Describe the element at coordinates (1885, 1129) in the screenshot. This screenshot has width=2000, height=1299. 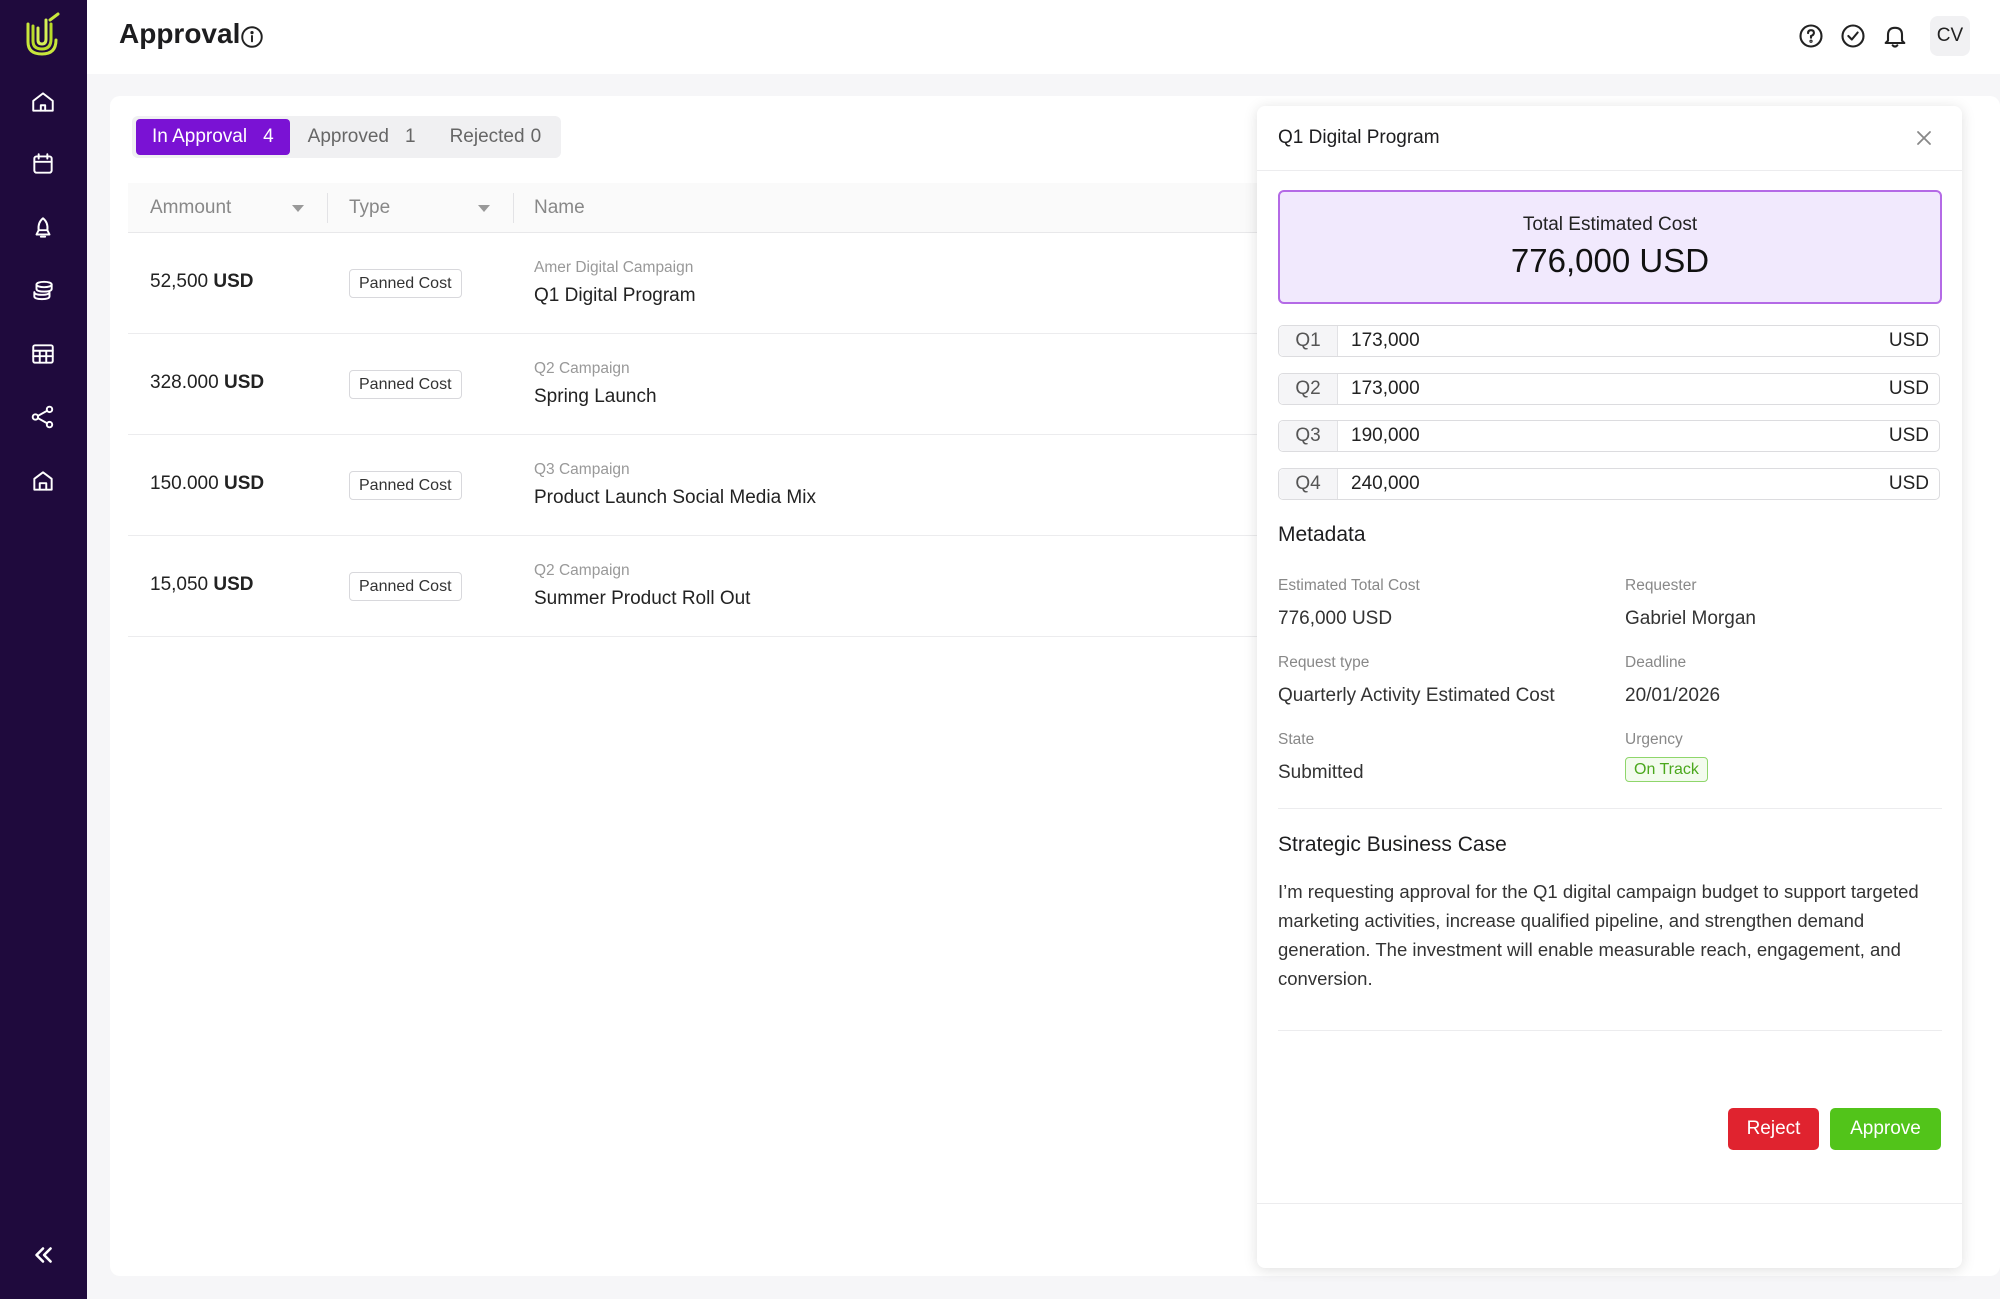
I see `approve-button: Approve` at that location.